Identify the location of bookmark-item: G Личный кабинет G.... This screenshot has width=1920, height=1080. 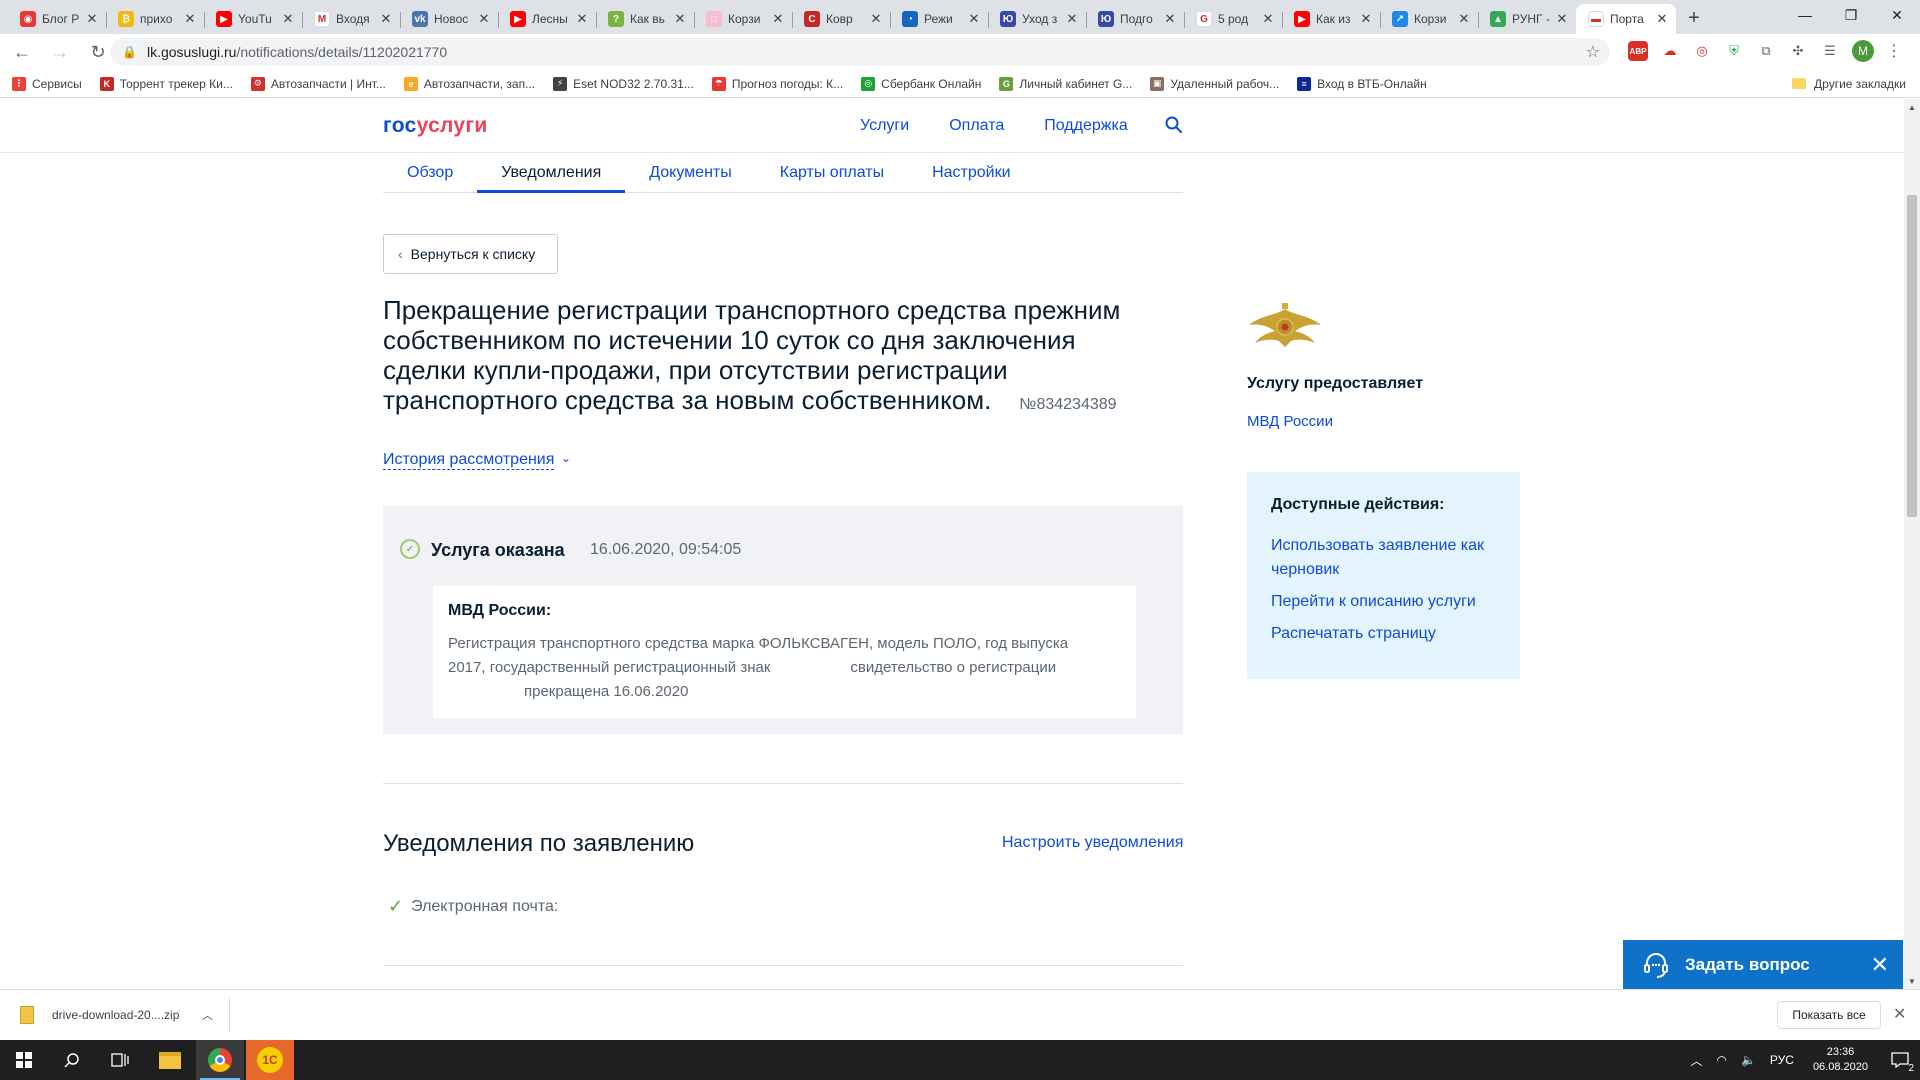
(1065, 83).